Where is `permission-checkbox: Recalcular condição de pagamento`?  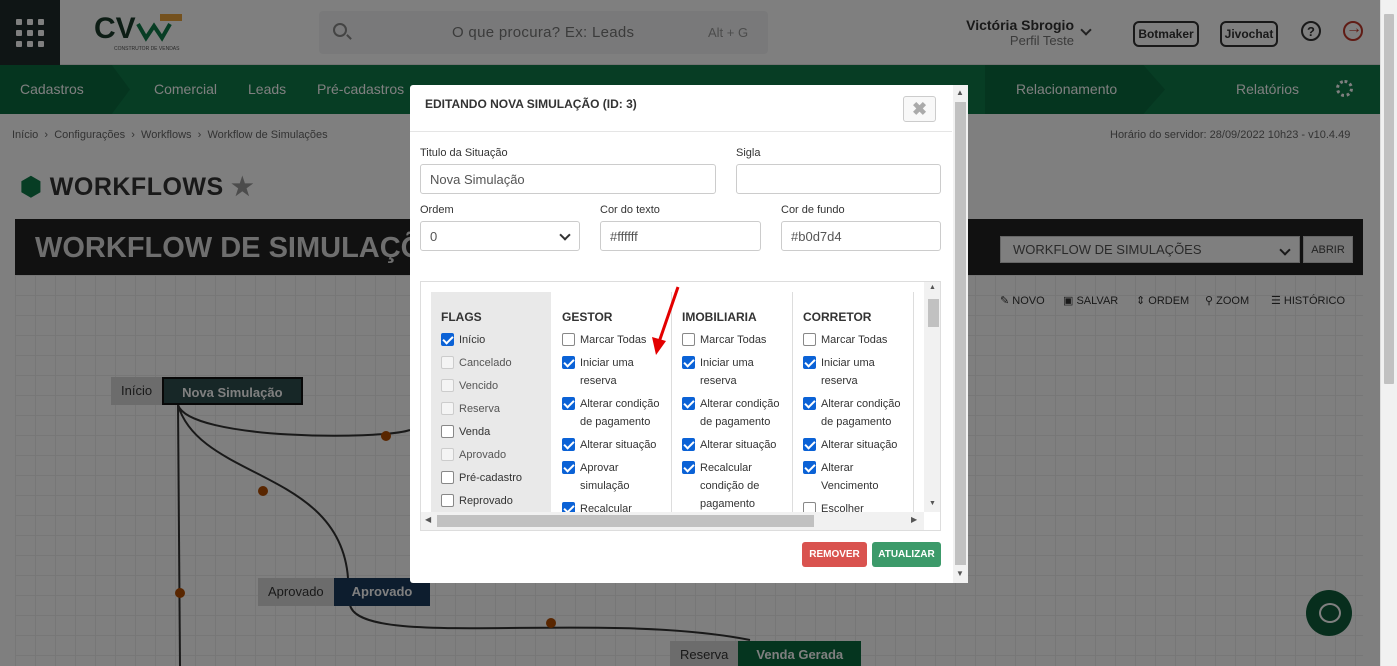 permission-checkbox: Recalcular condição de pagamento is located at coordinates (732, 486).